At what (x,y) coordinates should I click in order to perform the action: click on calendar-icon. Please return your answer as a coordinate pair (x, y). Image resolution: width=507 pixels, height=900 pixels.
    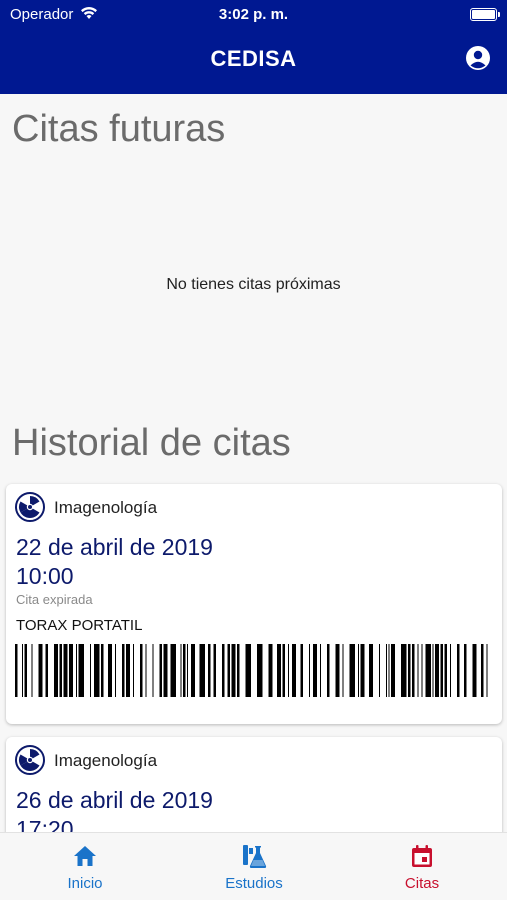
    Looking at the image, I should click on (422, 856).